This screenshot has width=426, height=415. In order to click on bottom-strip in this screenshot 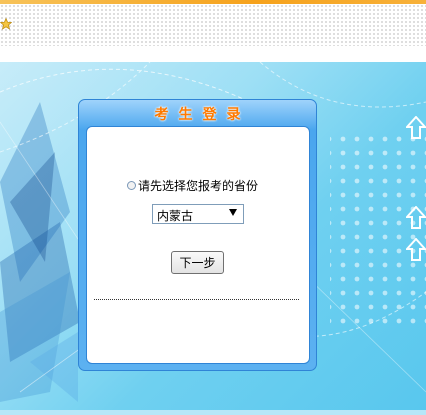, I will do `click(213, 412)`.